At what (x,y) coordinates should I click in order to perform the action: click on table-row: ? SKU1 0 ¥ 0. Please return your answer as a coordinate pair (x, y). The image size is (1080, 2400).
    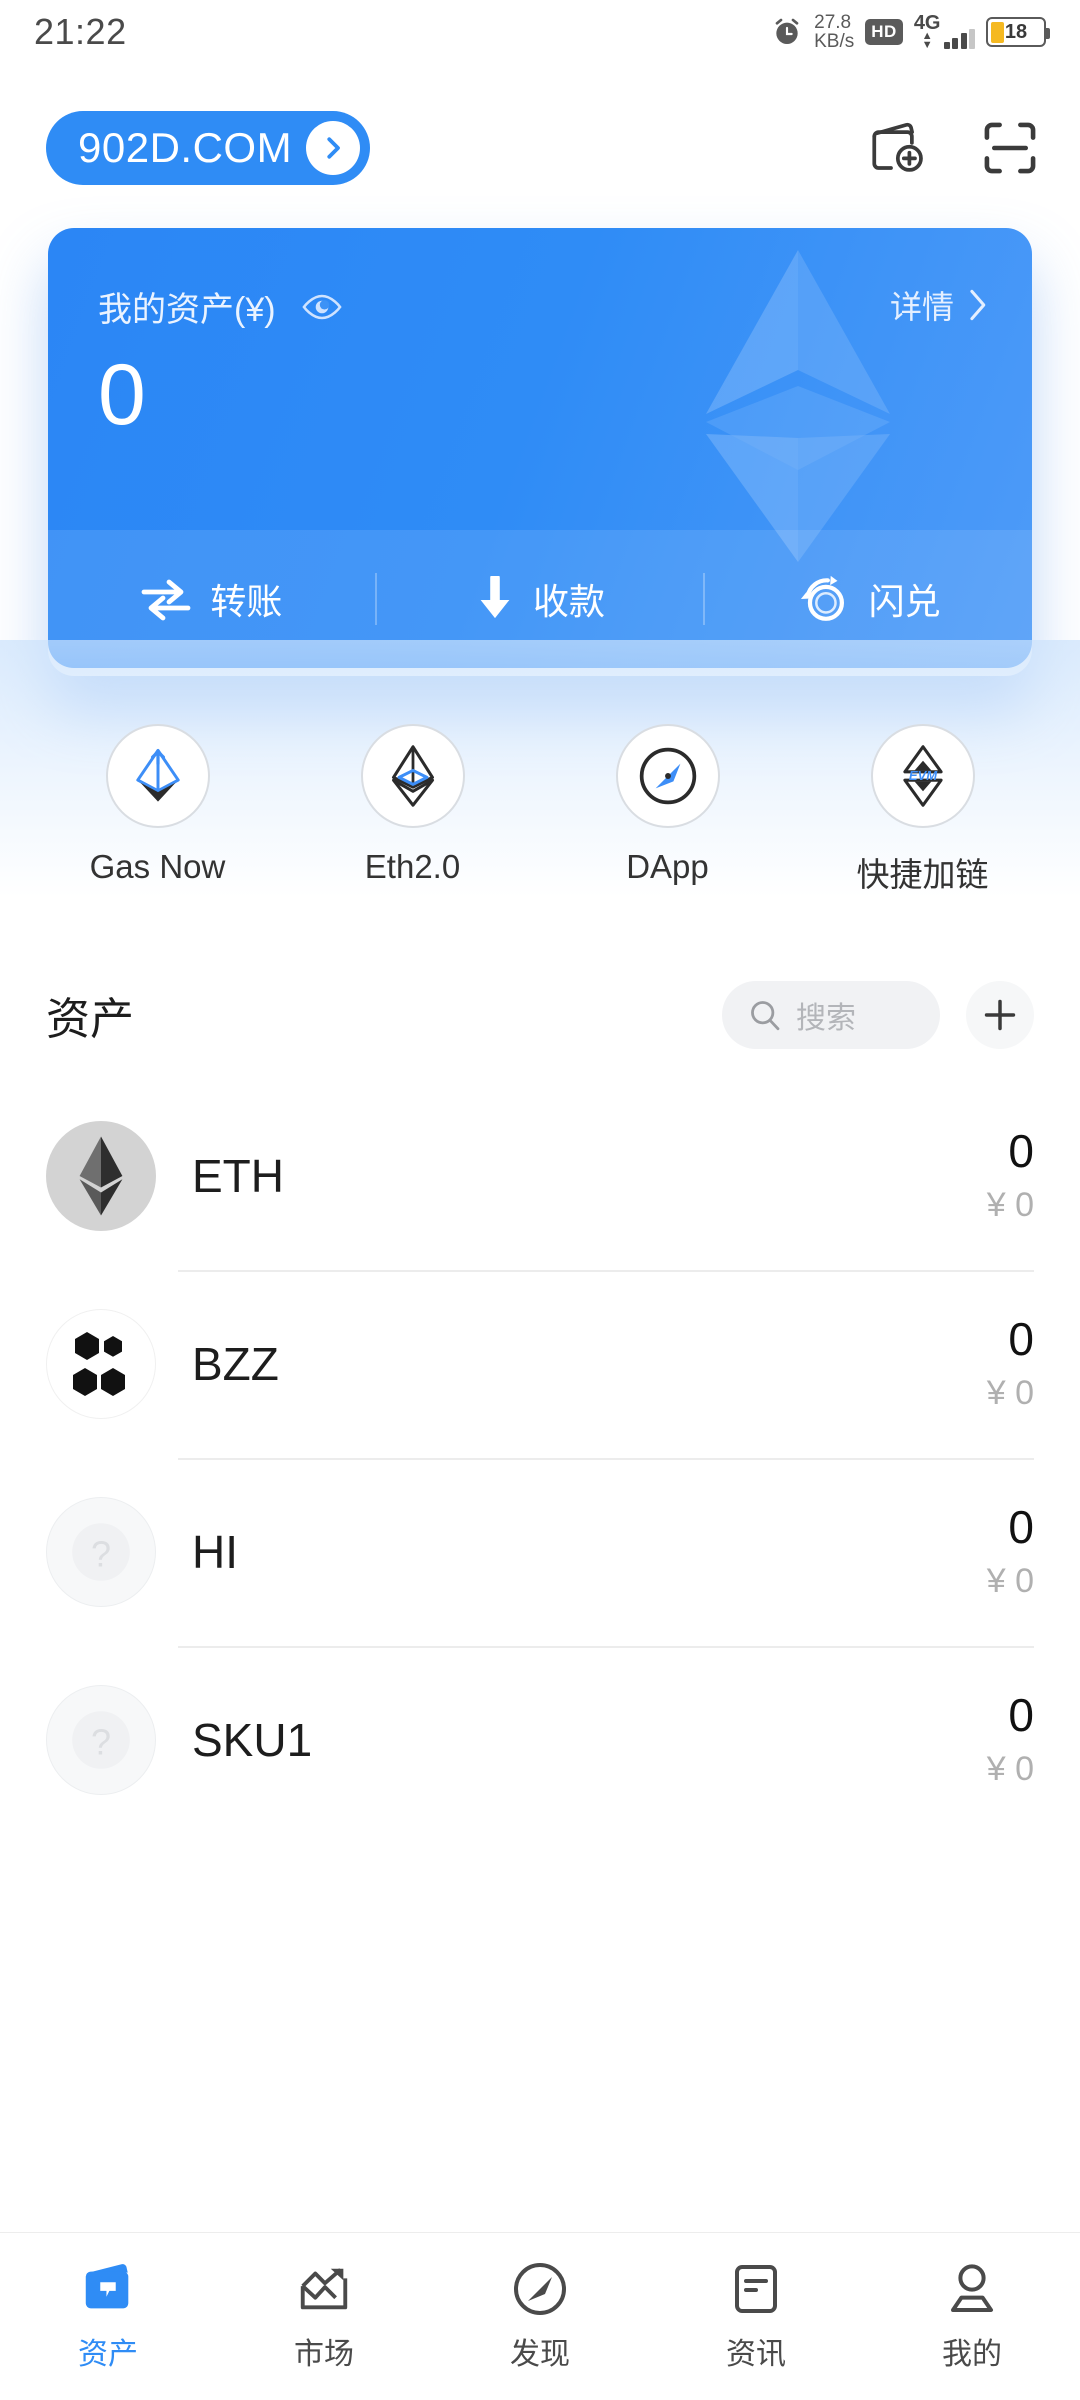
    Looking at the image, I should click on (540, 1740).